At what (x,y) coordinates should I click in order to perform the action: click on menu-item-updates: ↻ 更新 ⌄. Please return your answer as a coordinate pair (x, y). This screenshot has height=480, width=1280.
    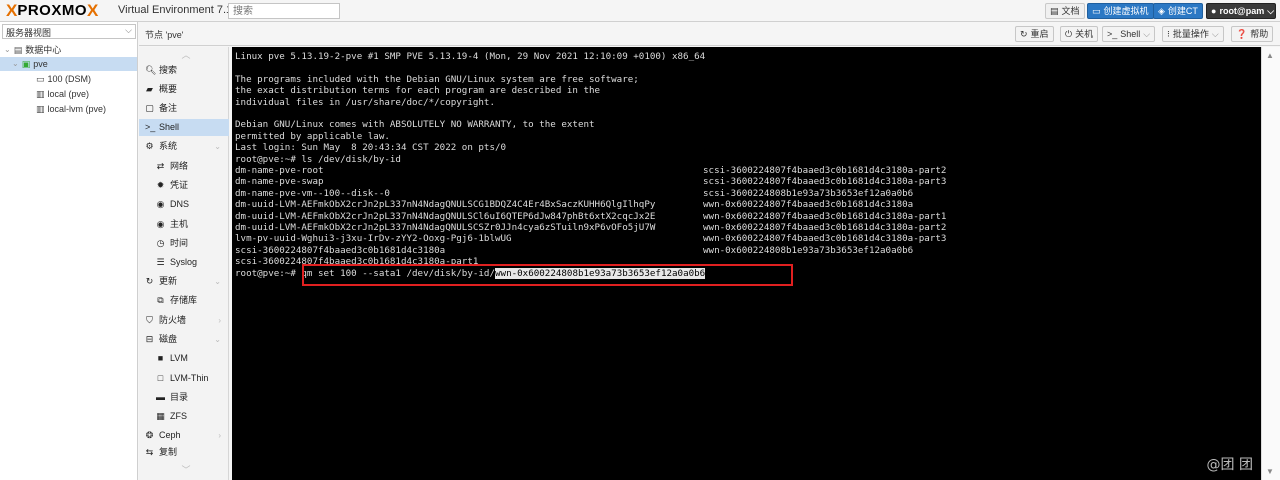
    Looking at the image, I should click on (184, 281).